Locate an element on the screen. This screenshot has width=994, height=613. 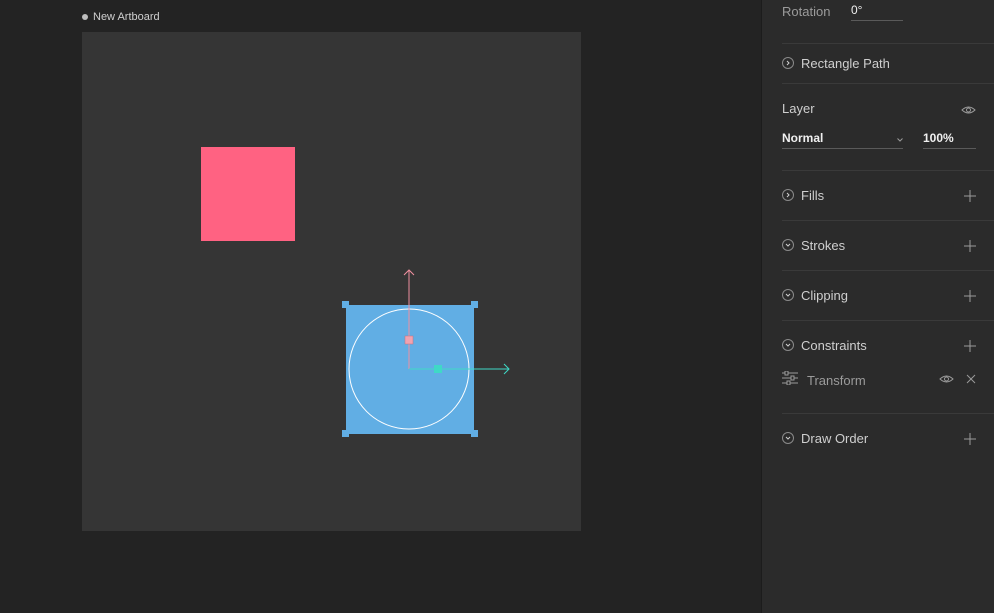
layer-controls-row: Normal 100% is located at coordinates (879, 139).